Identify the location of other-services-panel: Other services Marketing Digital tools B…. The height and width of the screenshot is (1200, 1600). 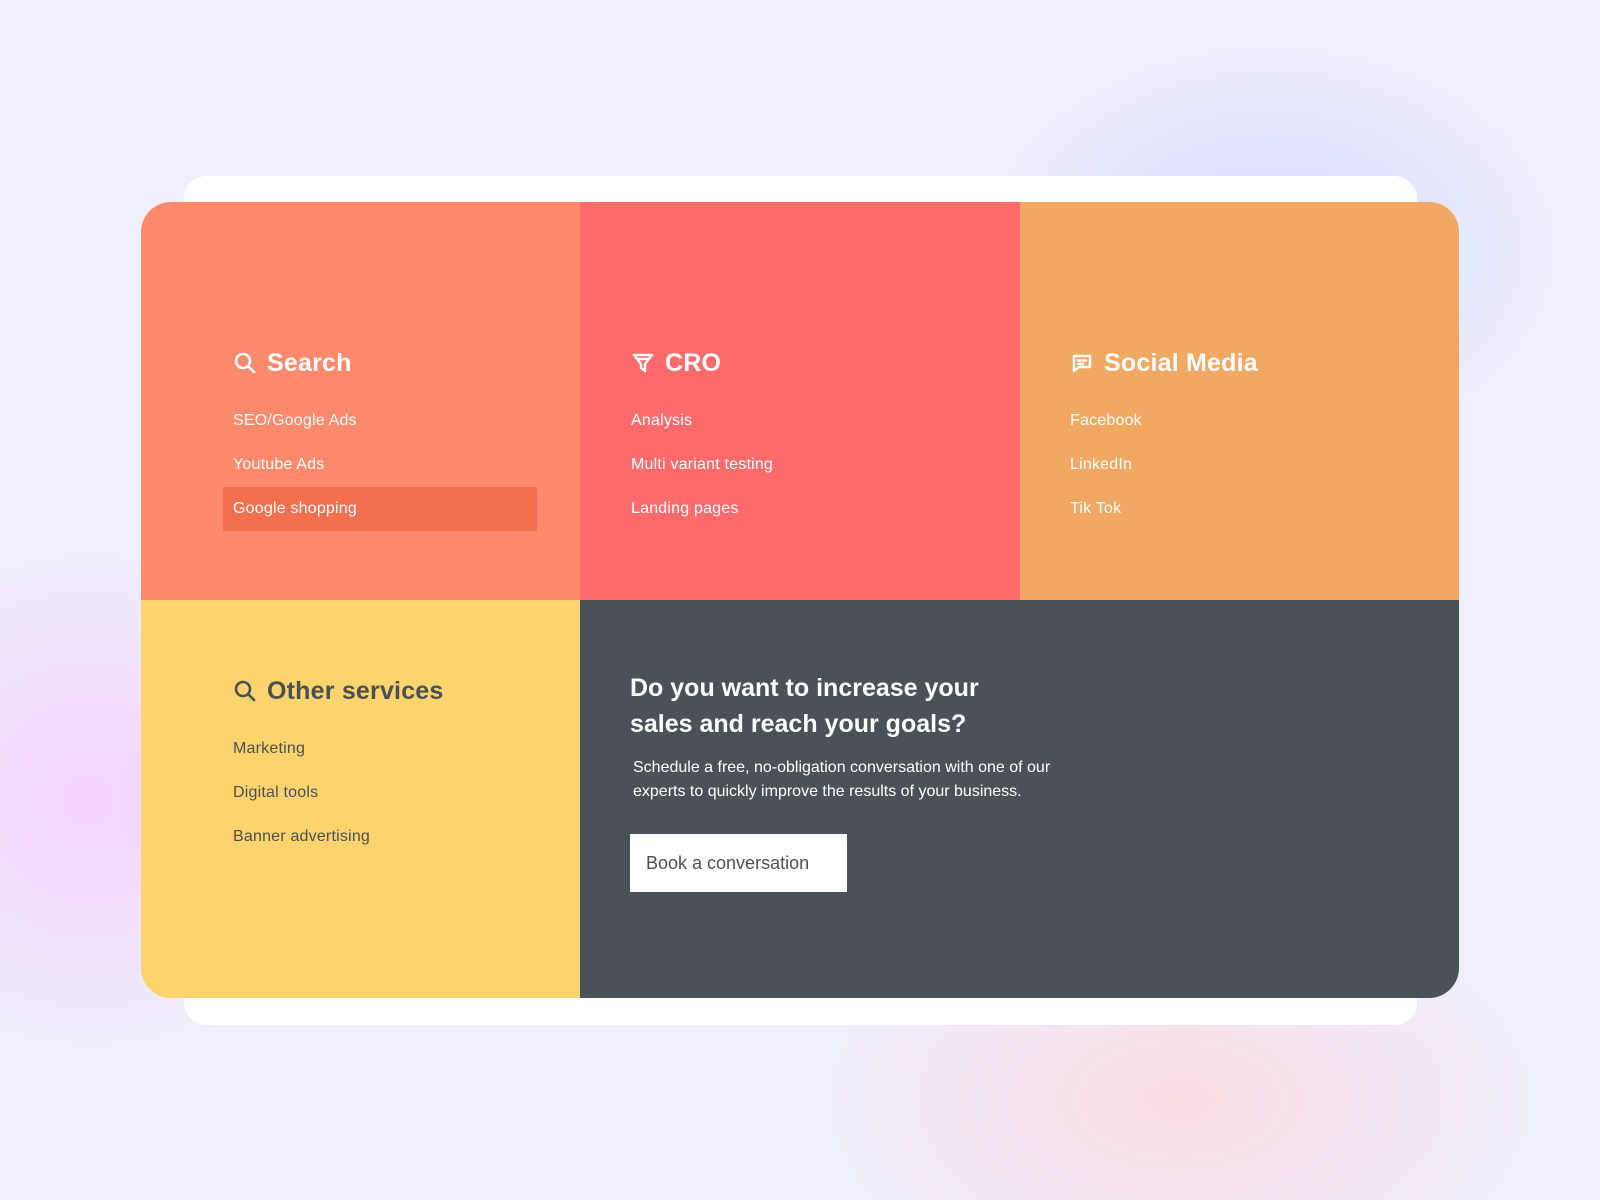
(360, 799).